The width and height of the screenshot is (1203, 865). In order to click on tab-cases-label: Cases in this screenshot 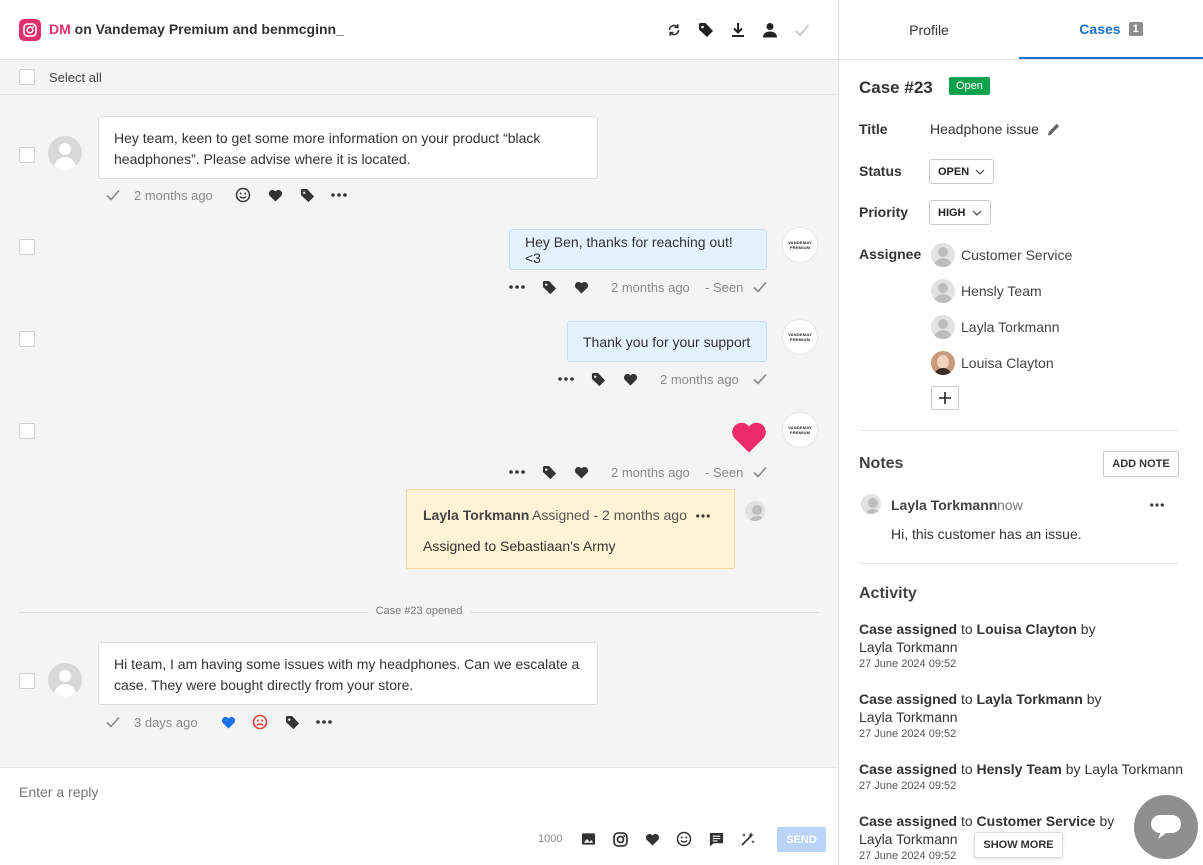, I will do `click(1100, 28)`.